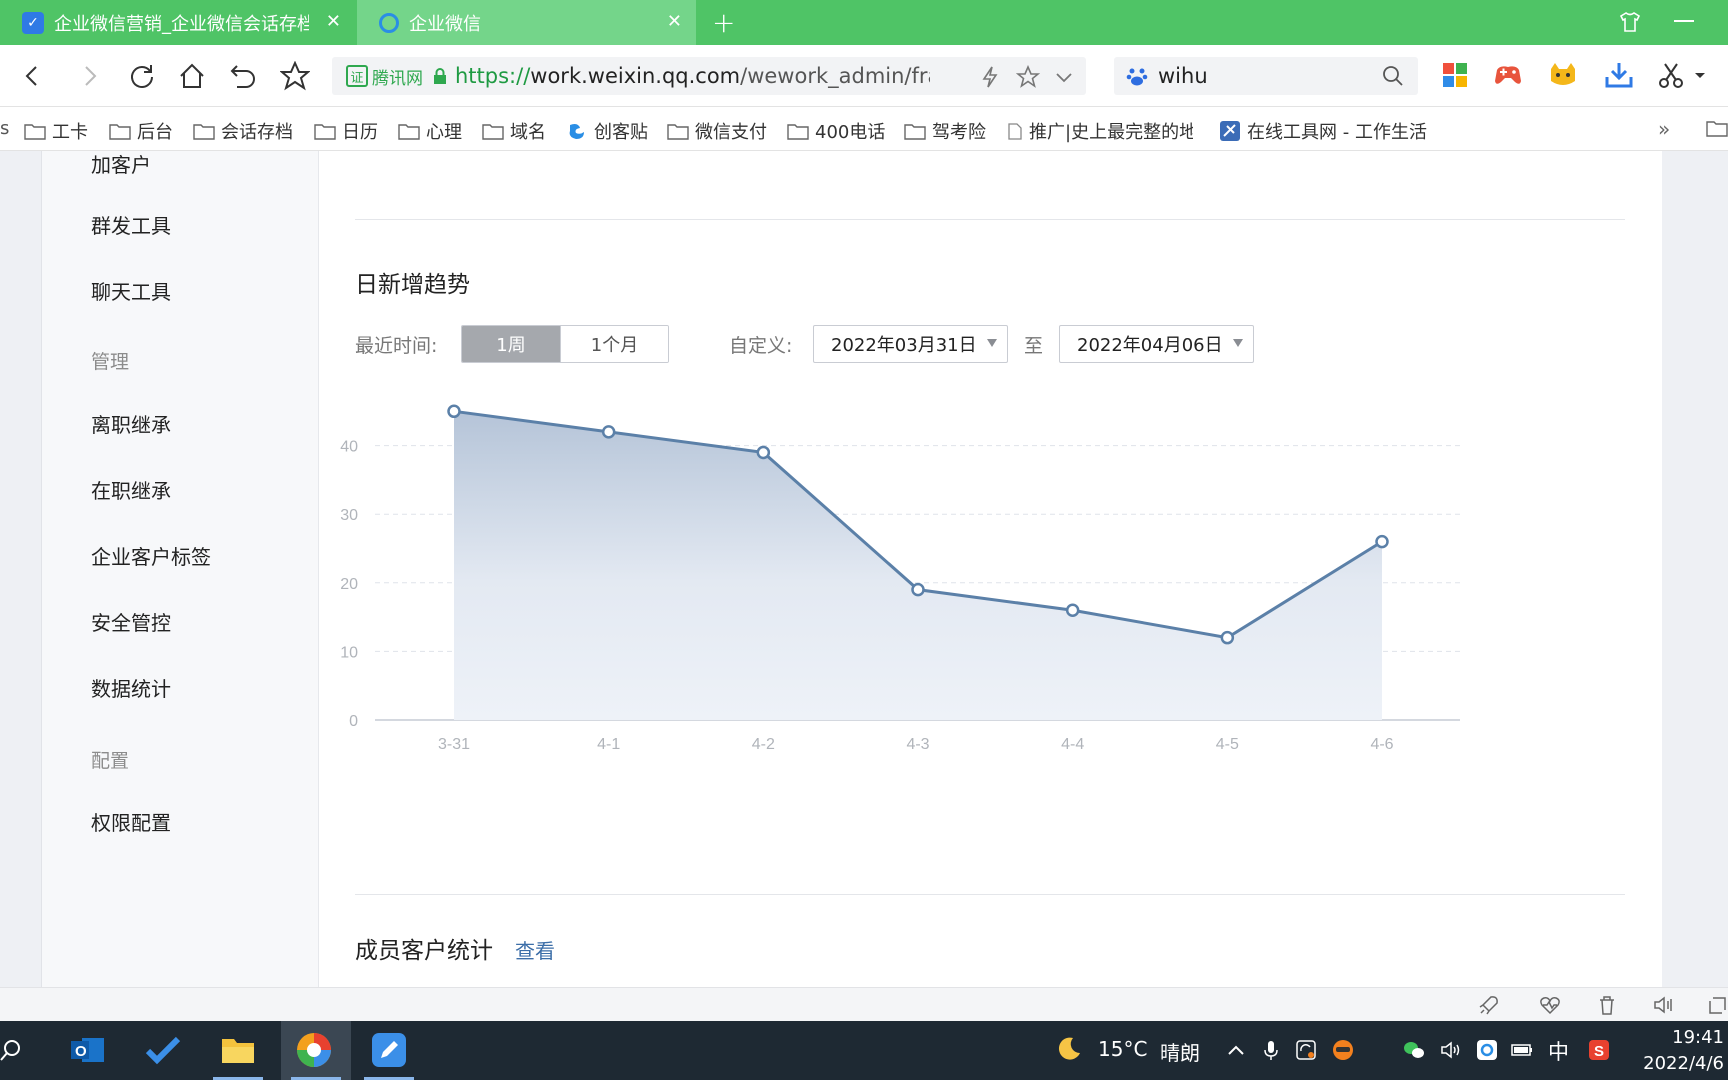  What do you see at coordinates (131, 489) in the screenshot?
I see `sidebar-item-onjob-inherit: 在职继承` at bounding box center [131, 489].